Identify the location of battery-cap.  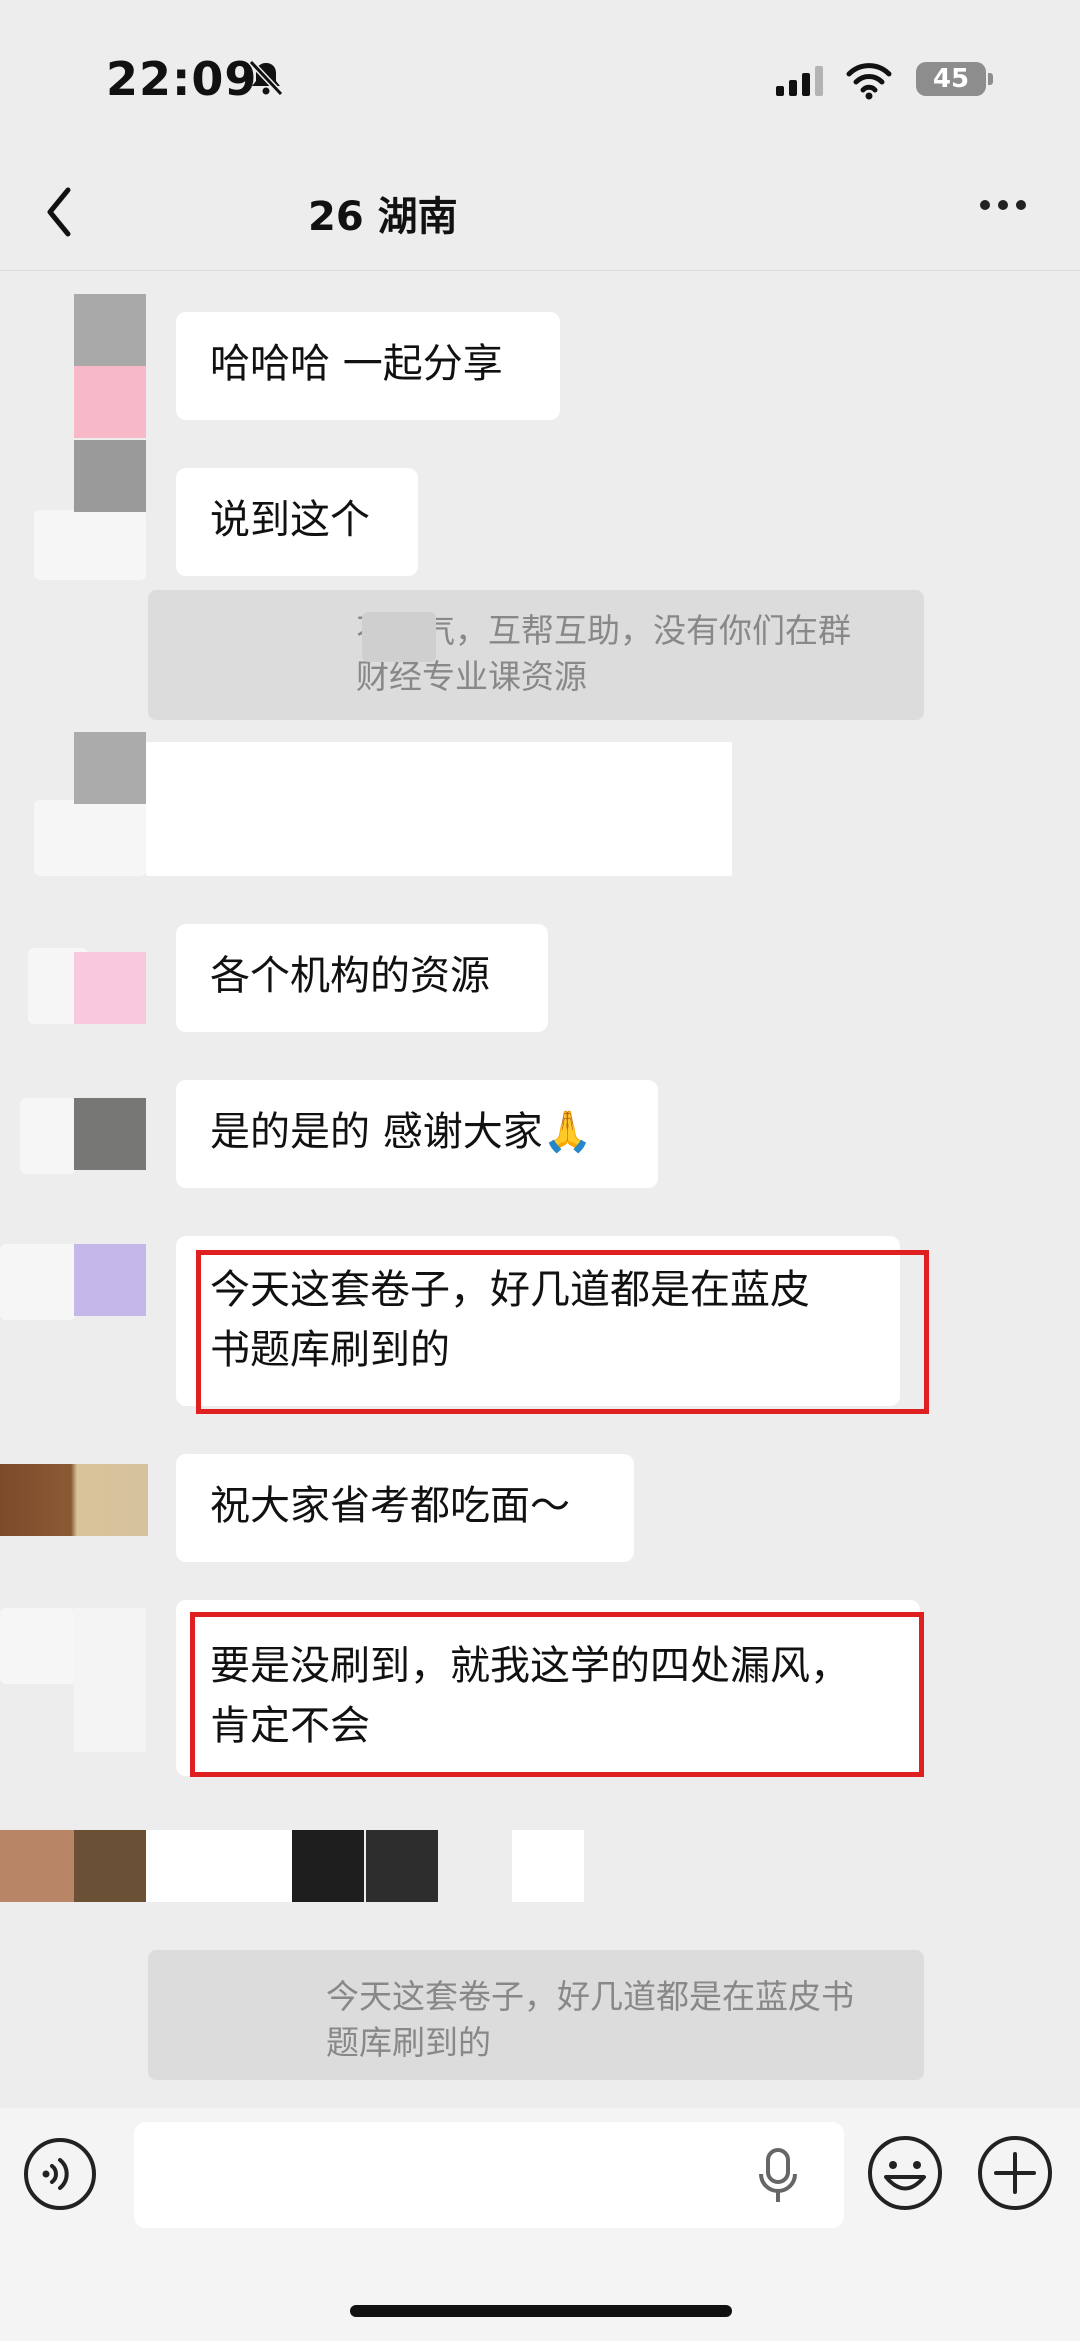
(990, 79).